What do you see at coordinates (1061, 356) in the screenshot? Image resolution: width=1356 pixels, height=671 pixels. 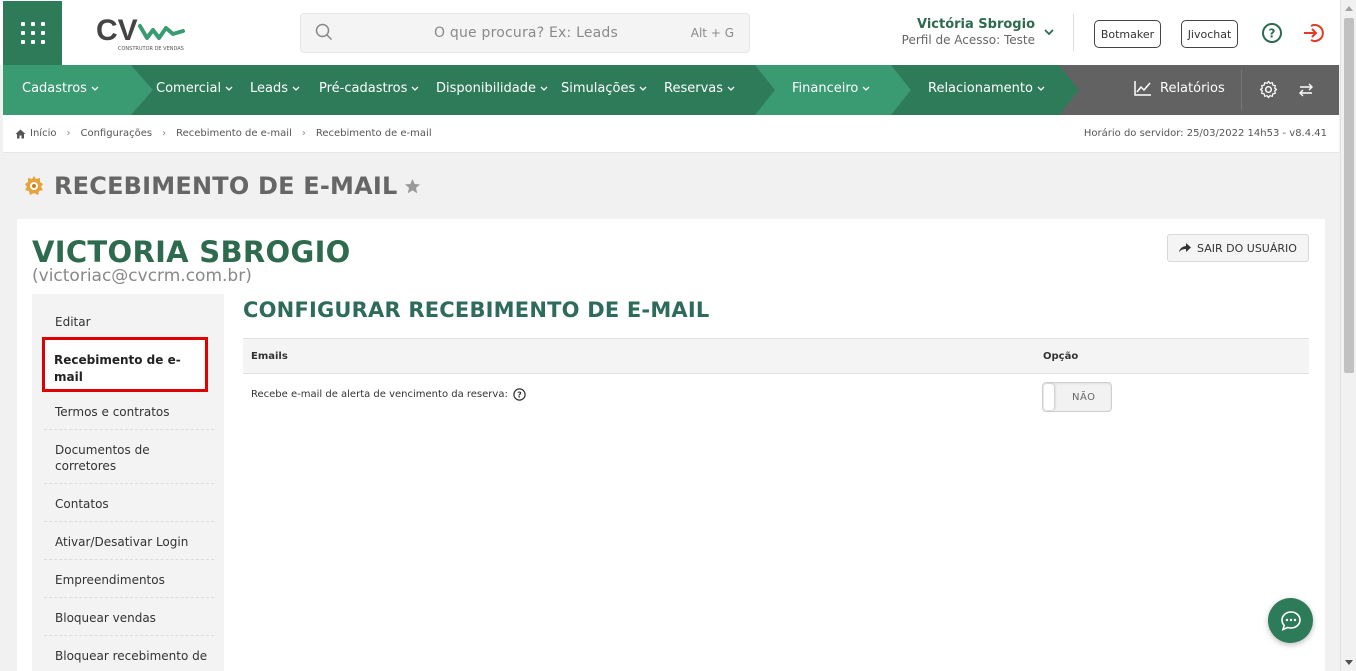 I see `column-header-opcao: Opção` at bounding box center [1061, 356].